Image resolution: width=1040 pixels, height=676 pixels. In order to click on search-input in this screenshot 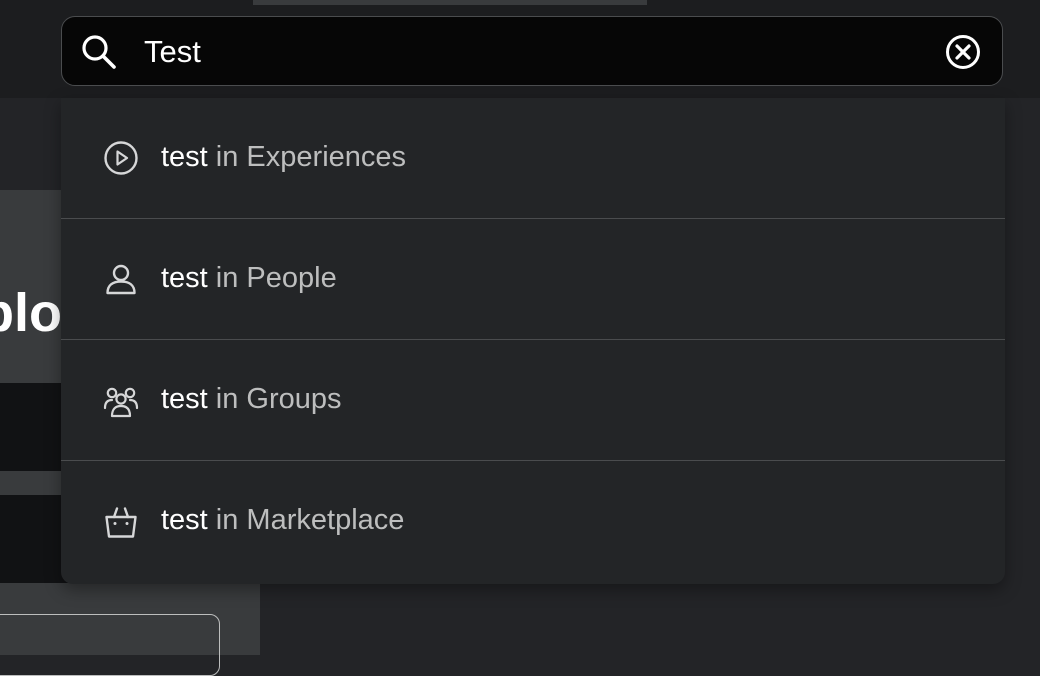, I will do `click(534, 52)`.